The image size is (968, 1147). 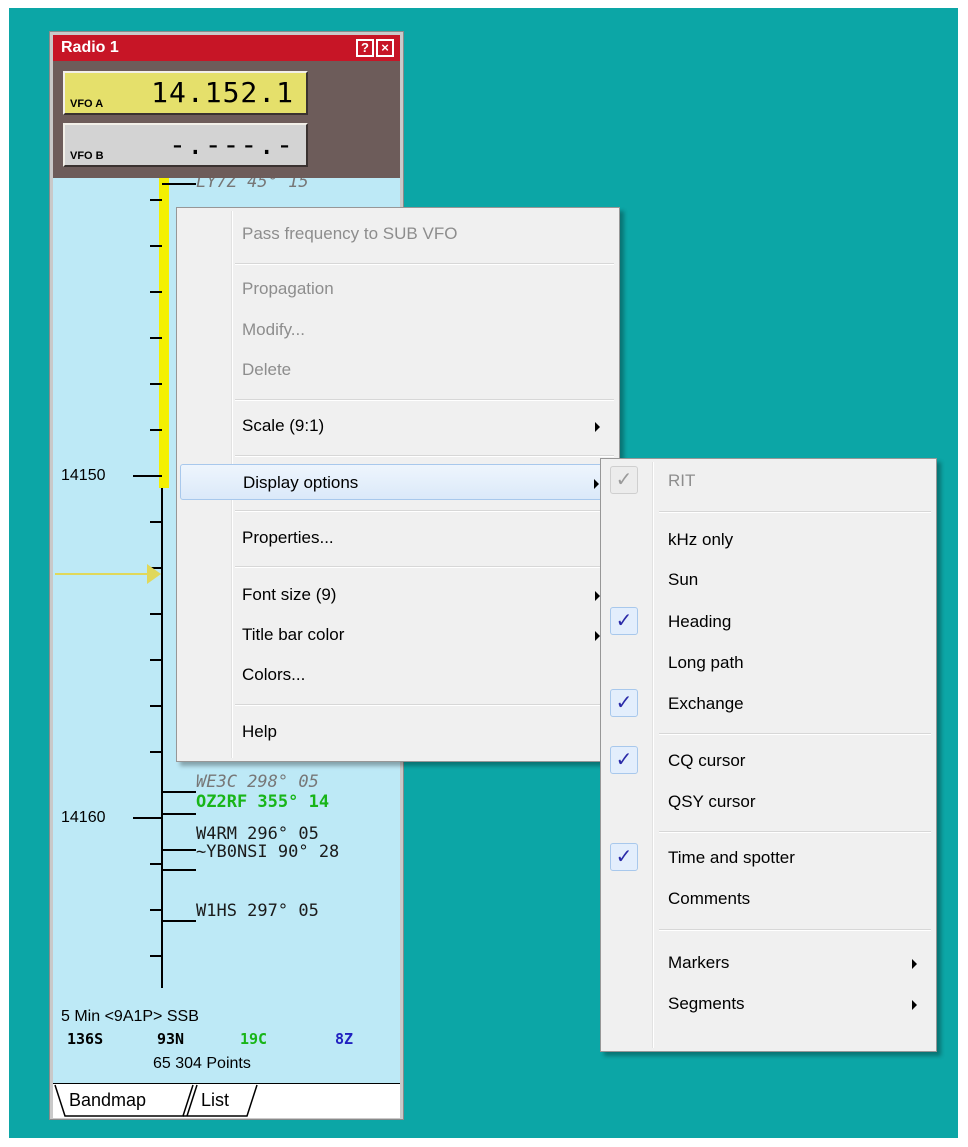 What do you see at coordinates (130, 1016) in the screenshot?
I see `info-line-status: 5 Min <9A1P> SSB` at bounding box center [130, 1016].